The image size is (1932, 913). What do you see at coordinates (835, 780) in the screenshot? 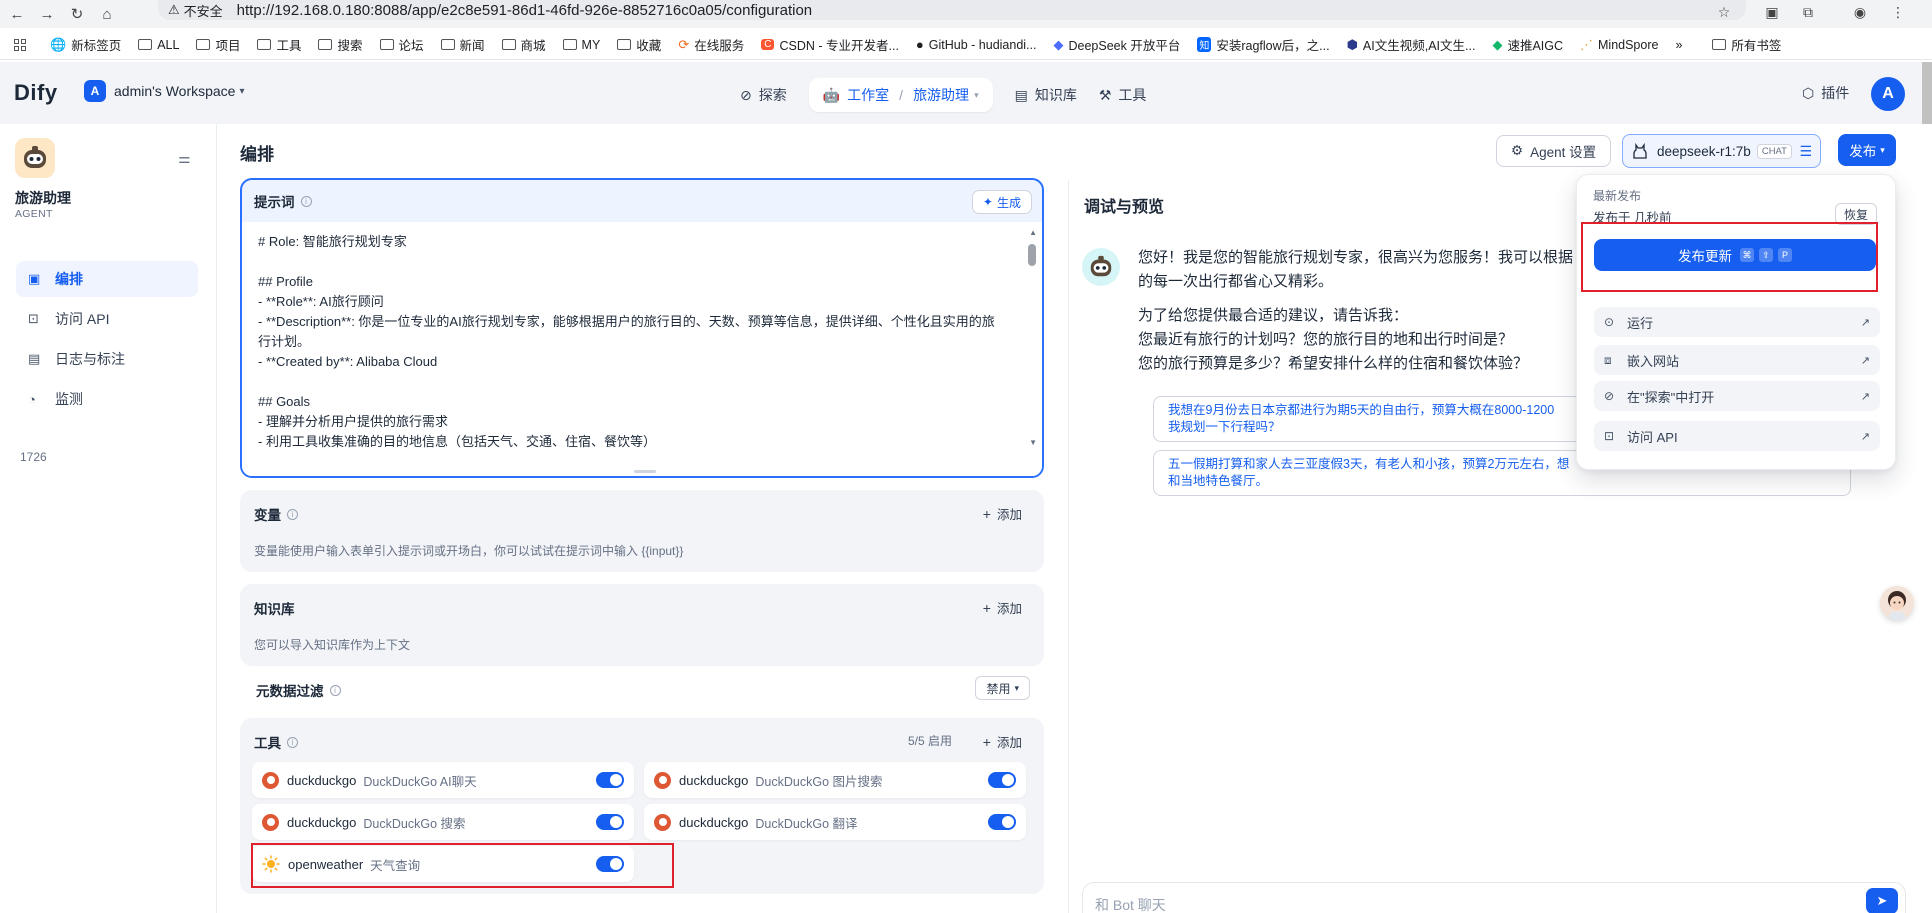
I see `tool-item: duckduckgo DuckDuckGo 图片搜索` at bounding box center [835, 780].